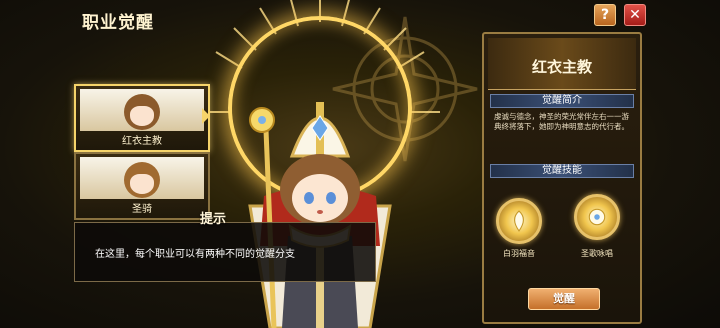  I want to click on class-card-cardinal: 红衣主教, so click(142, 118).